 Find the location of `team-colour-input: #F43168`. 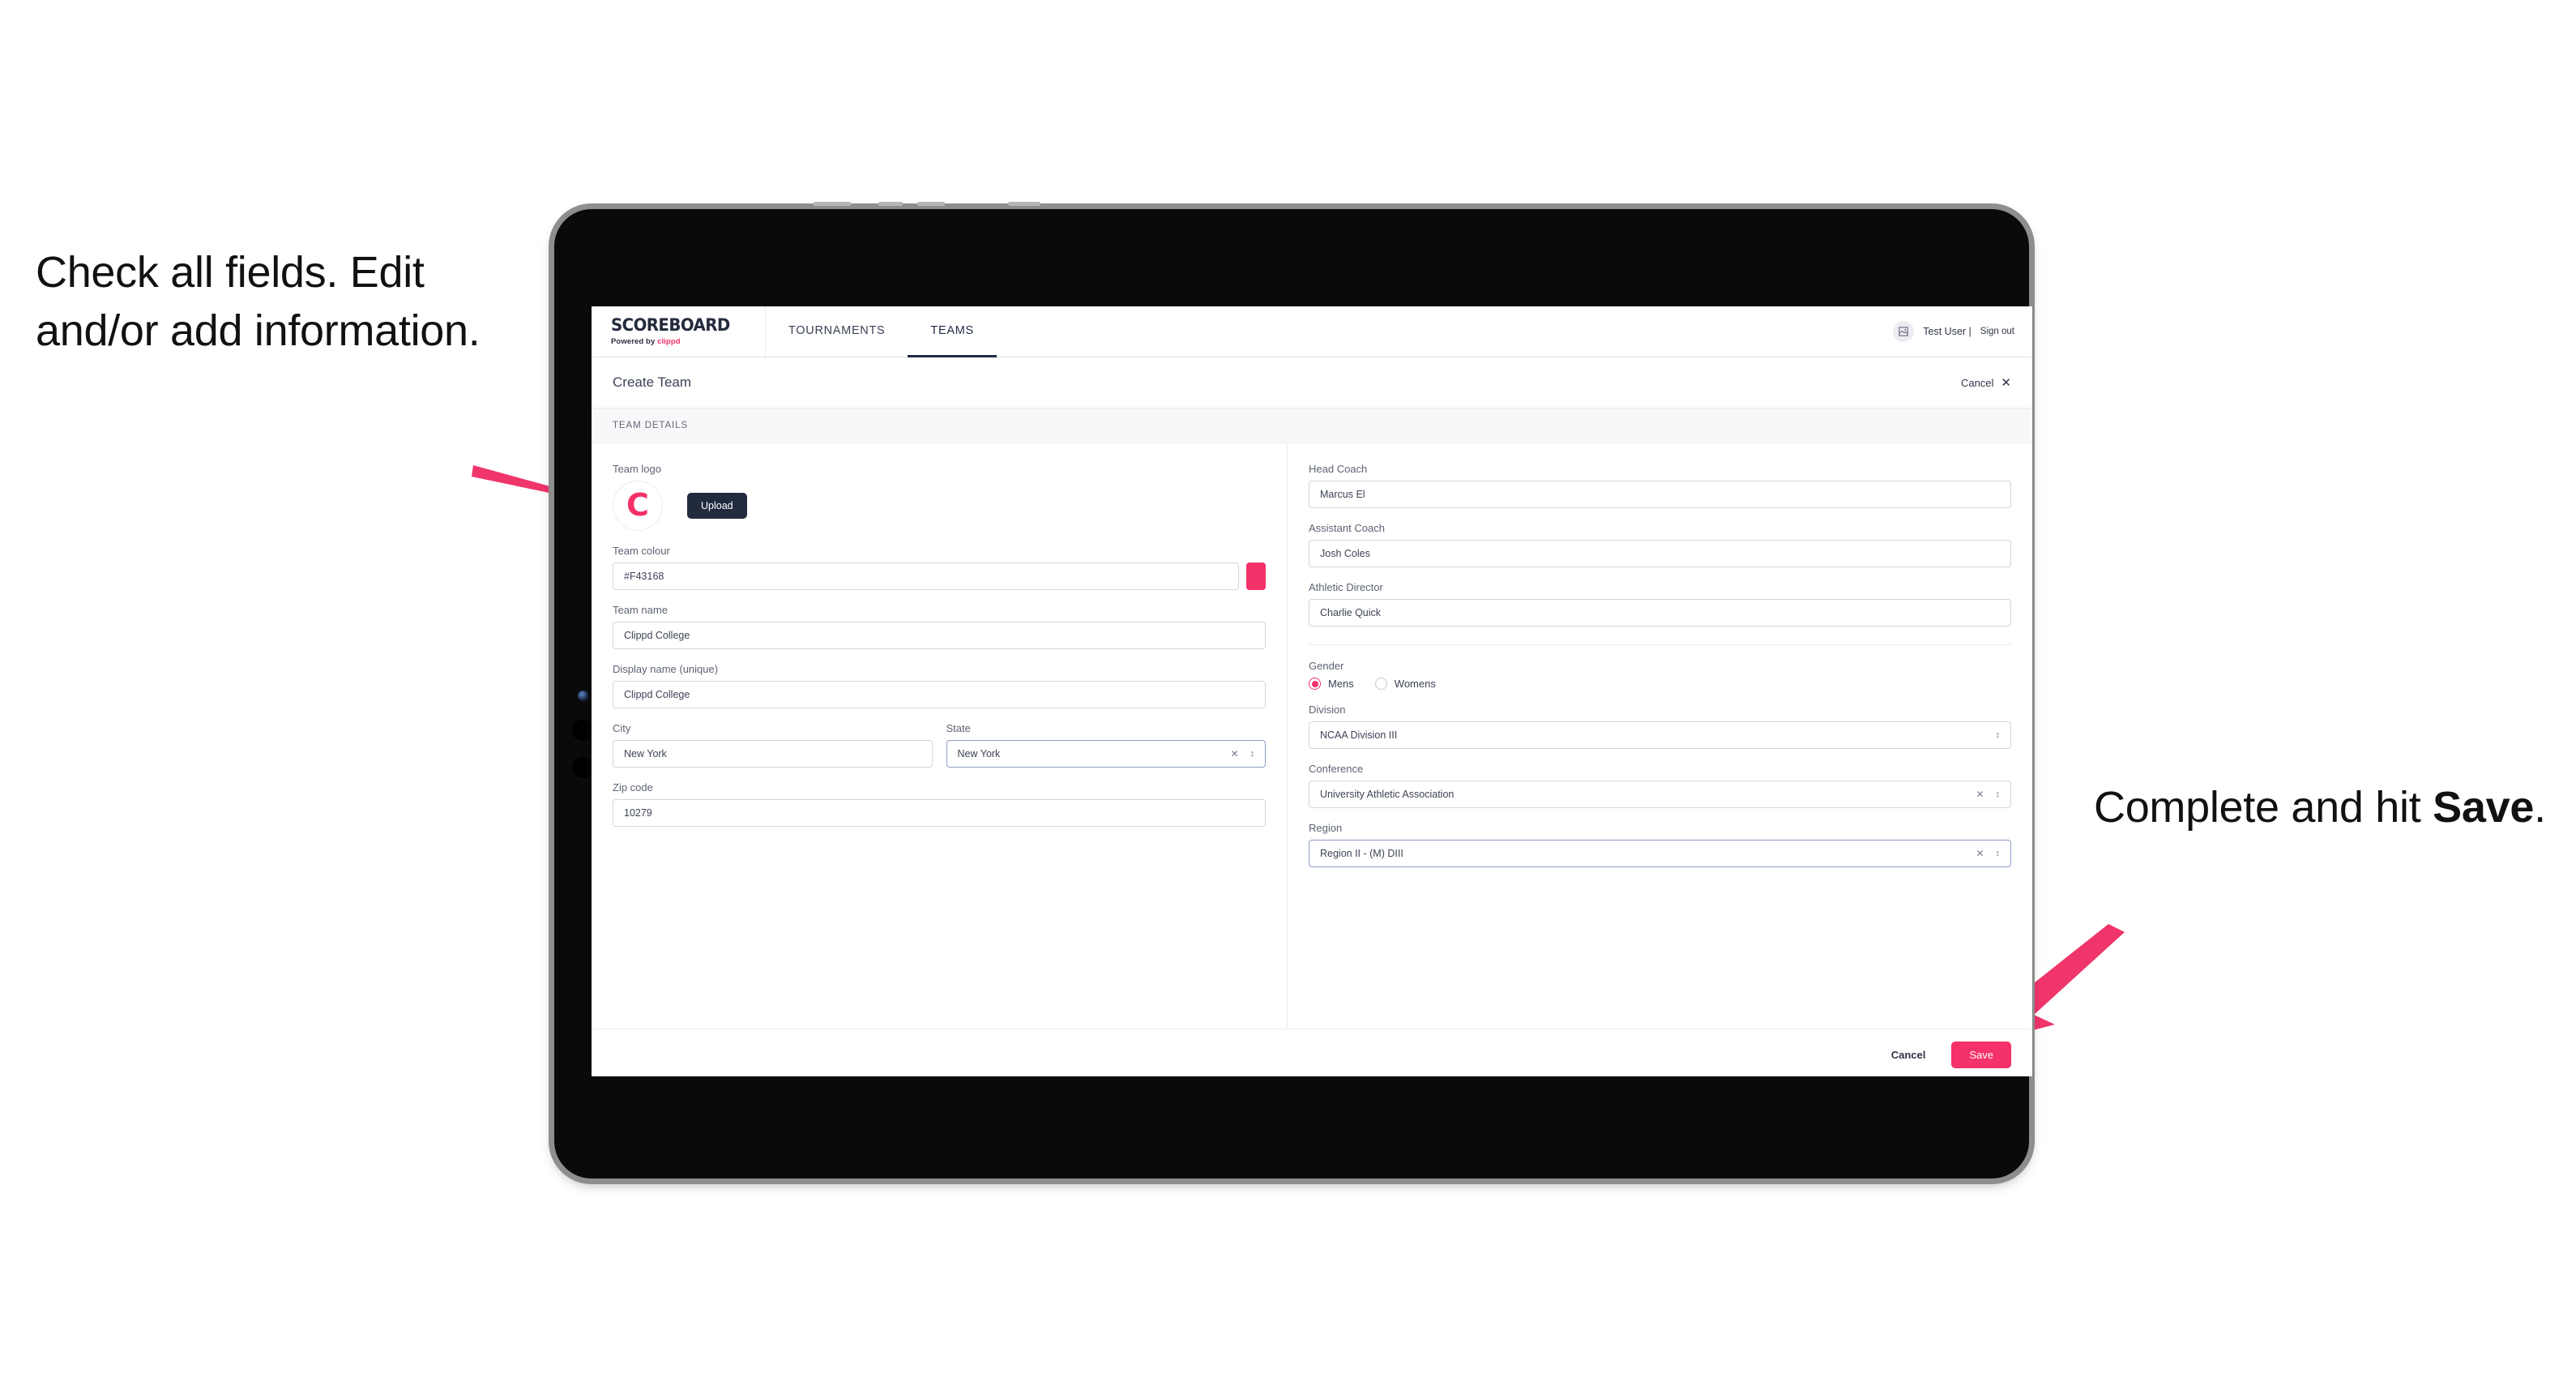

team-colour-input: #F43168 is located at coordinates (926, 576).